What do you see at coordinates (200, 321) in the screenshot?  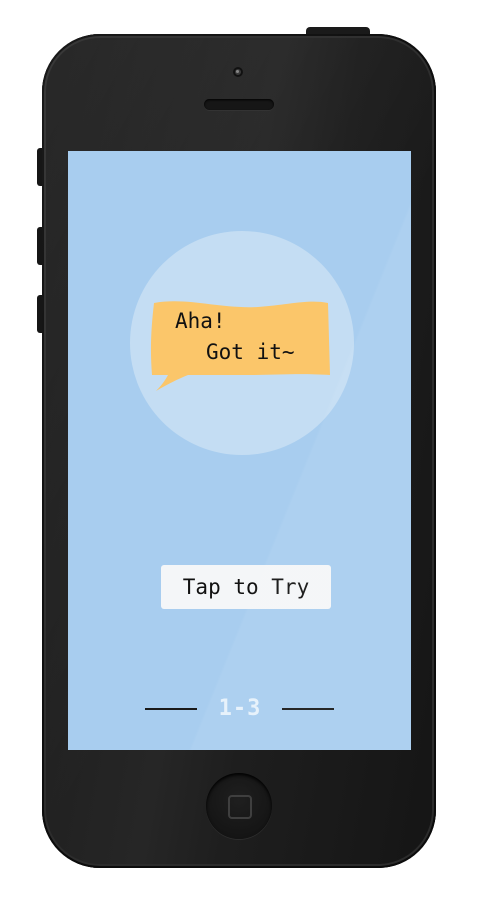 I see `bubble-text-line-1: Aha!` at bounding box center [200, 321].